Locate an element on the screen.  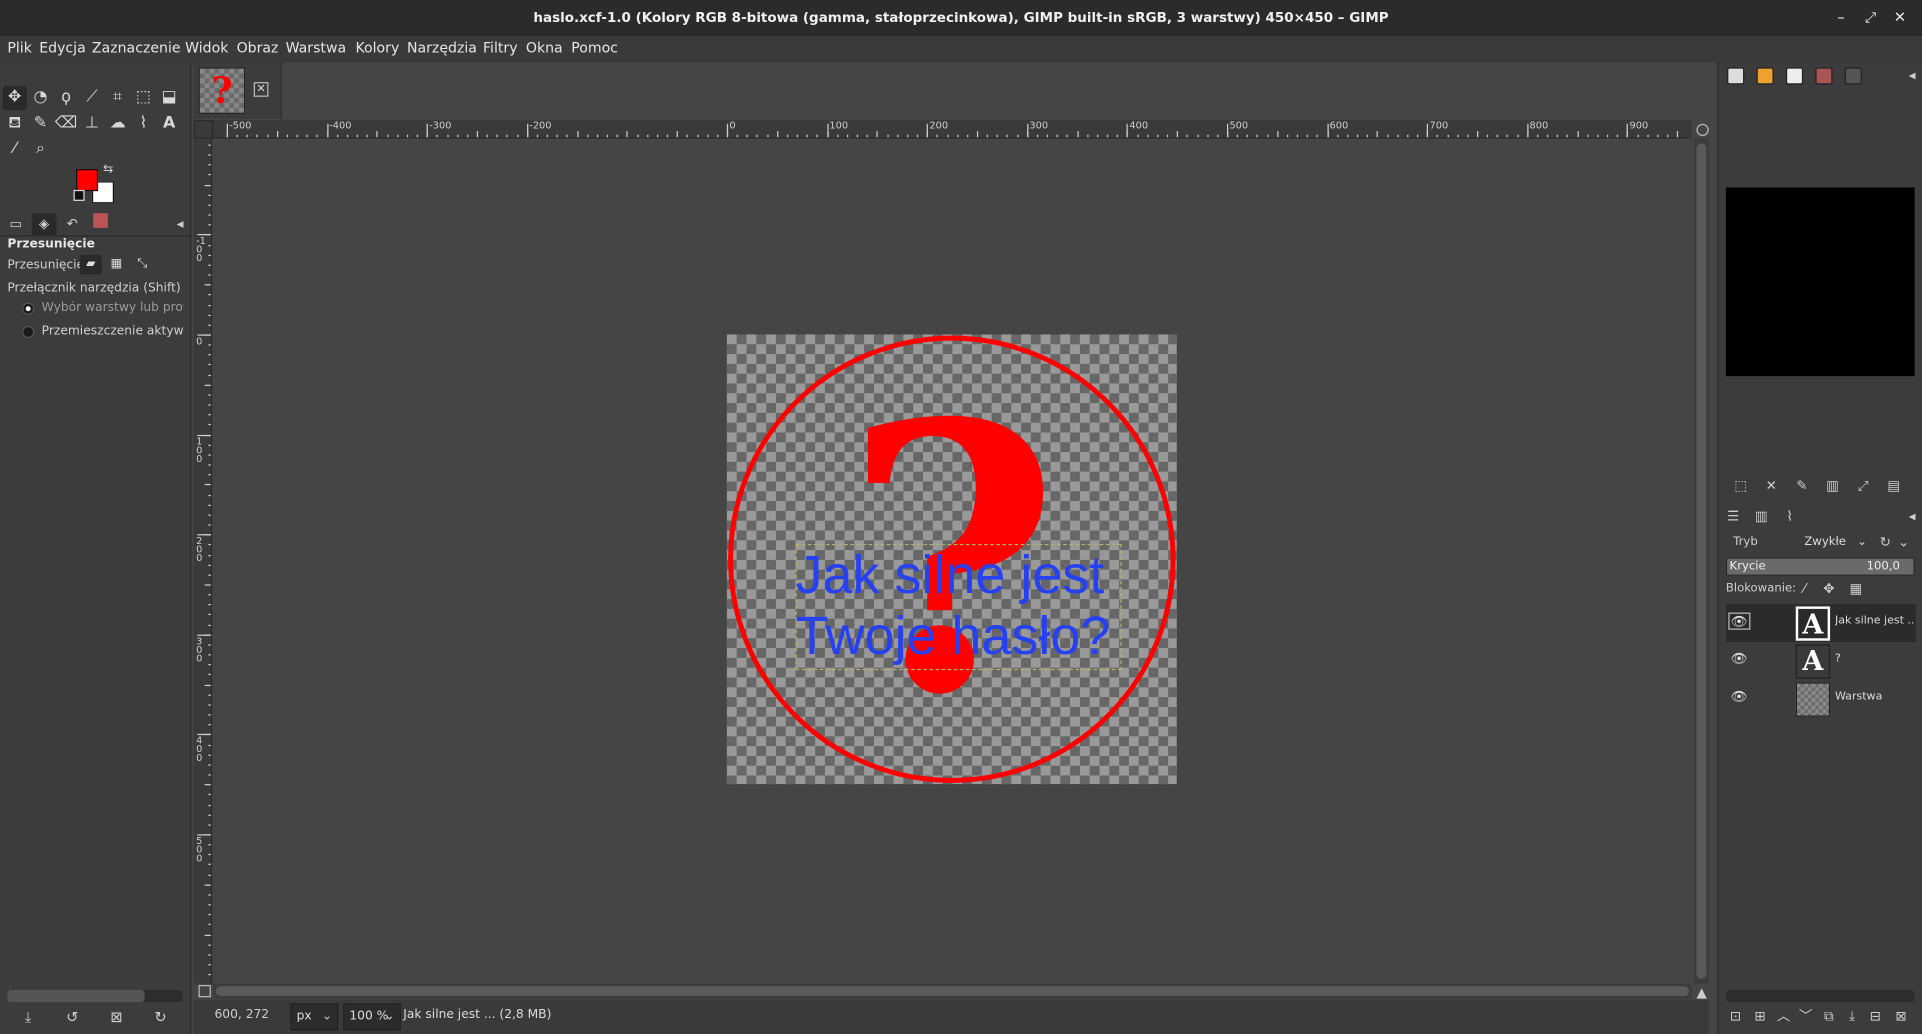
brushes-tab-icon is located at coordinates (1736, 76).